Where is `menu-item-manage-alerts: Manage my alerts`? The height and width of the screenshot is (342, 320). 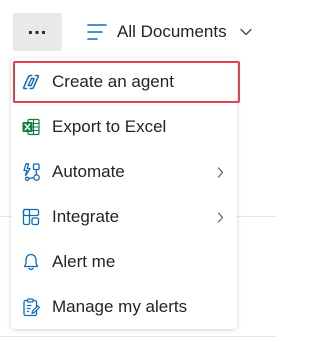 menu-item-manage-alerts: Manage my alerts is located at coordinates (124, 307).